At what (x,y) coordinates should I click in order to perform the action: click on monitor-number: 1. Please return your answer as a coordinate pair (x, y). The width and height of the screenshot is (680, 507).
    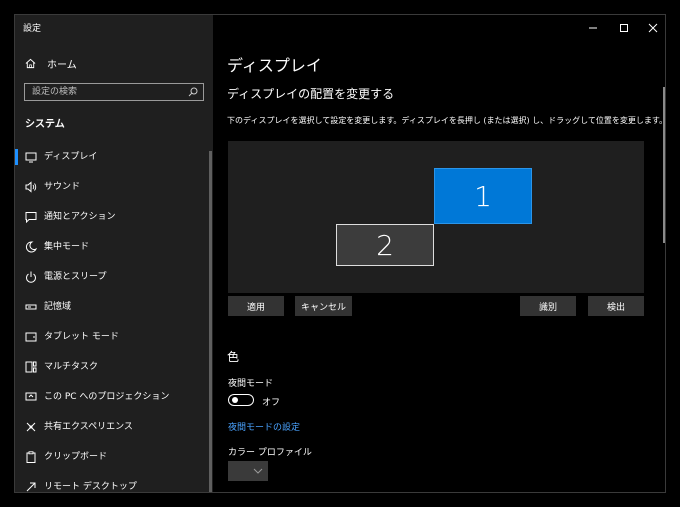
    Looking at the image, I should click on (483, 196).